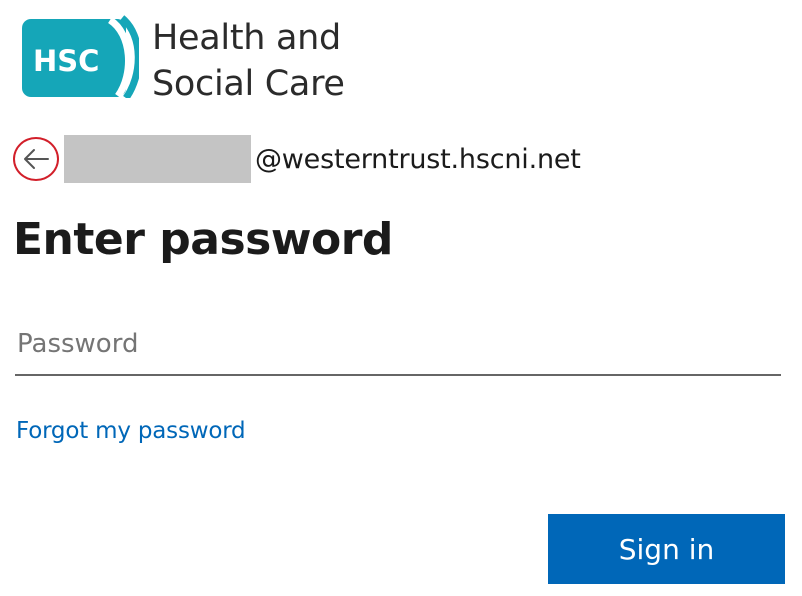 This screenshot has width=802, height=596. What do you see at coordinates (203, 239) in the screenshot?
I see `page-title: Enter password` at bounding box center [203, 239].